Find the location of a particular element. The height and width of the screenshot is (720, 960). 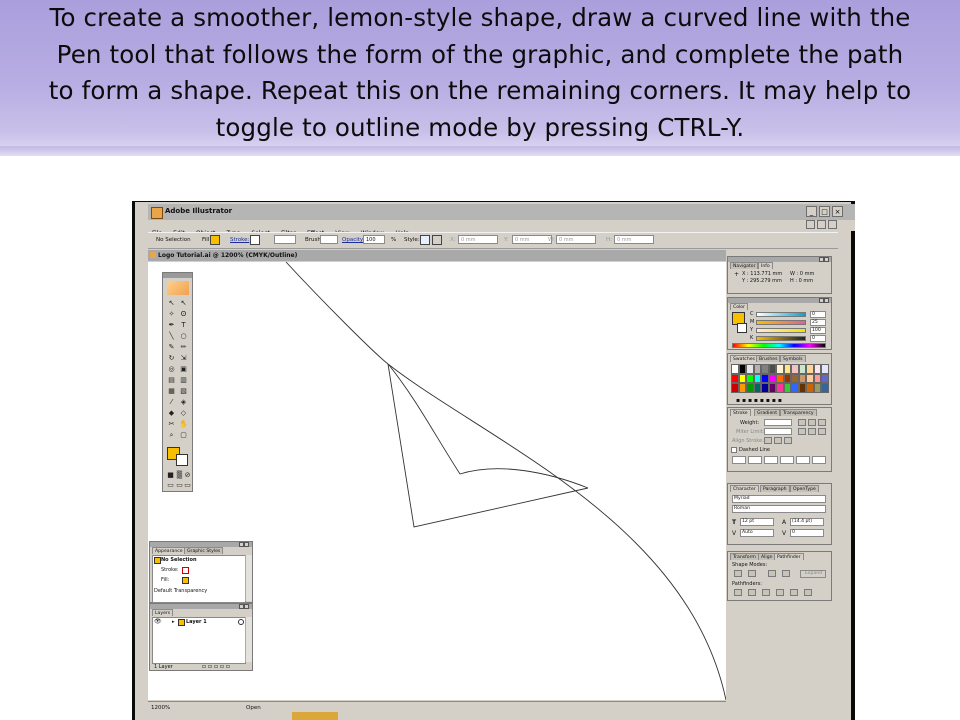

font-style-select: Roman is located at coordinates (779, 509).